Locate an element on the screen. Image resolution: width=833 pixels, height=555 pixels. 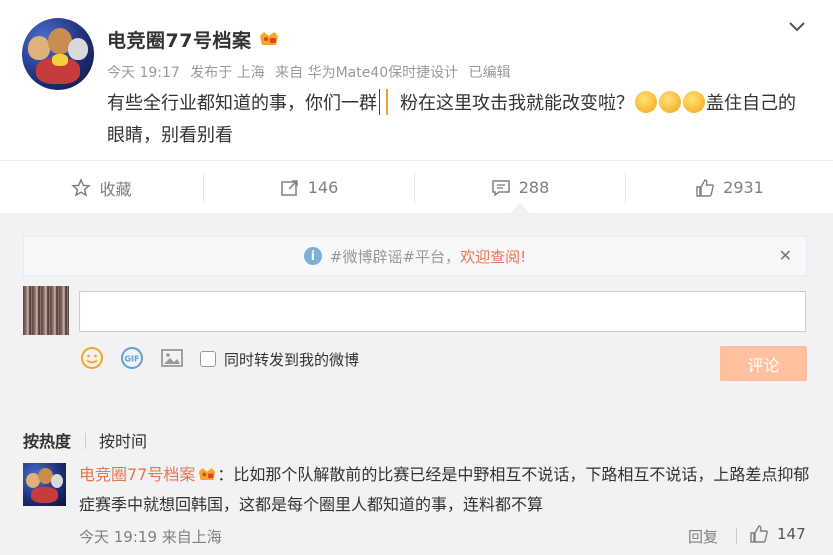
post-content-part2: 粉在这里攻击我就能改变啦？ is located at coordinates (517, 103).